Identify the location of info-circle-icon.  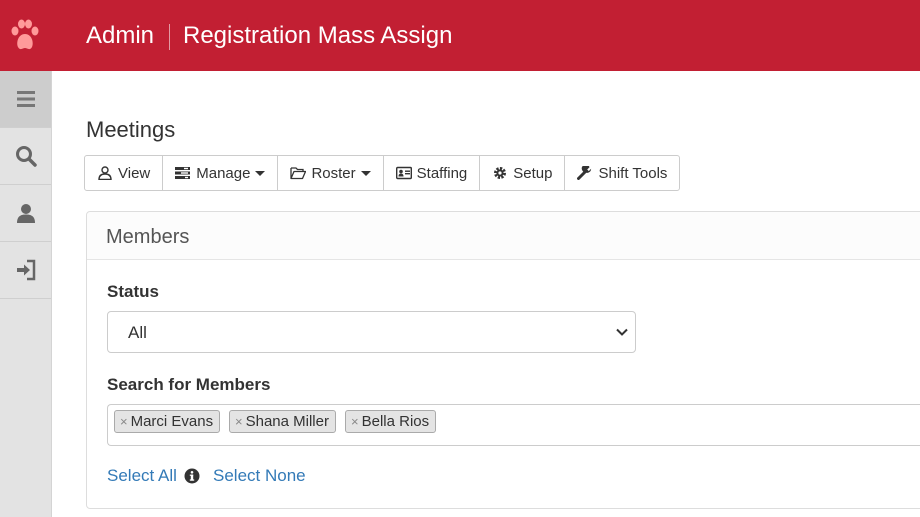
(192, 476).